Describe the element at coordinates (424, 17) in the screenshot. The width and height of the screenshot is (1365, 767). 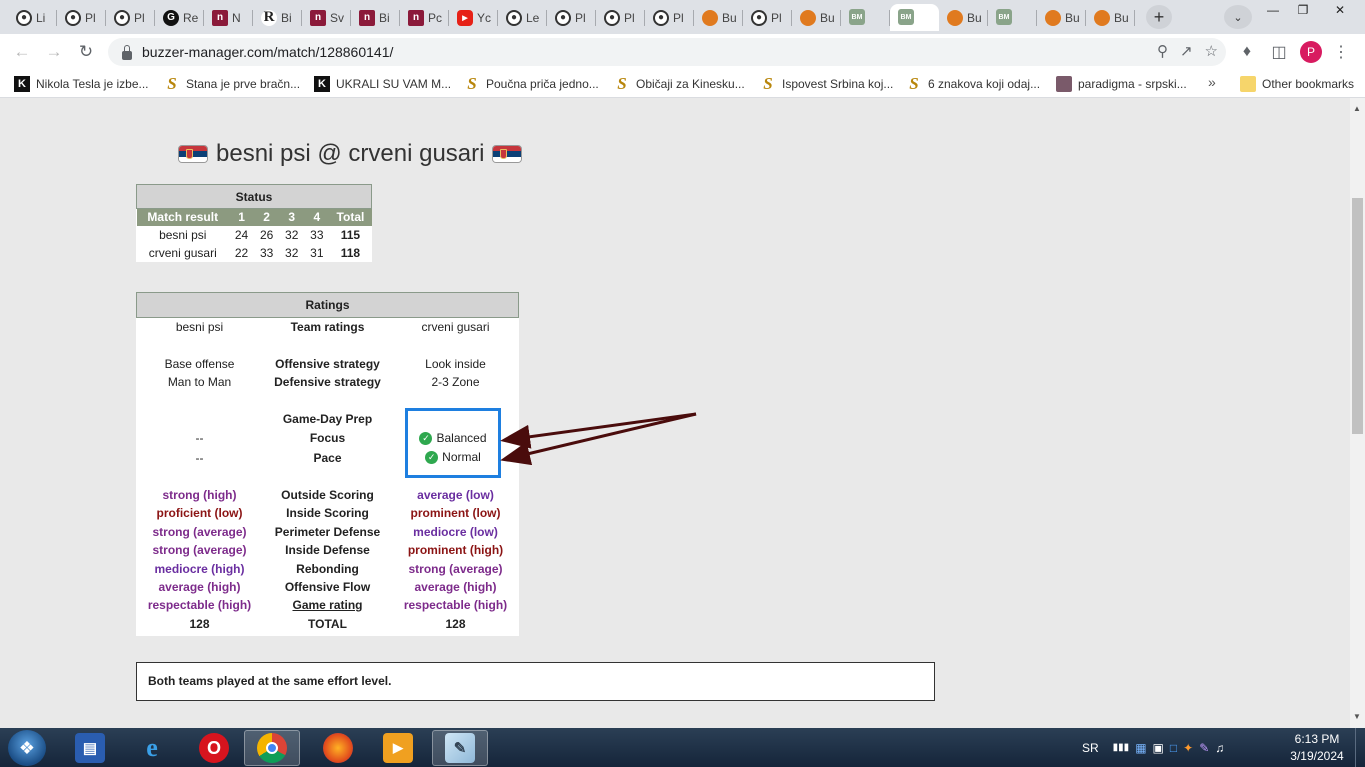
I see `browser-tab: n Pc` at that location.